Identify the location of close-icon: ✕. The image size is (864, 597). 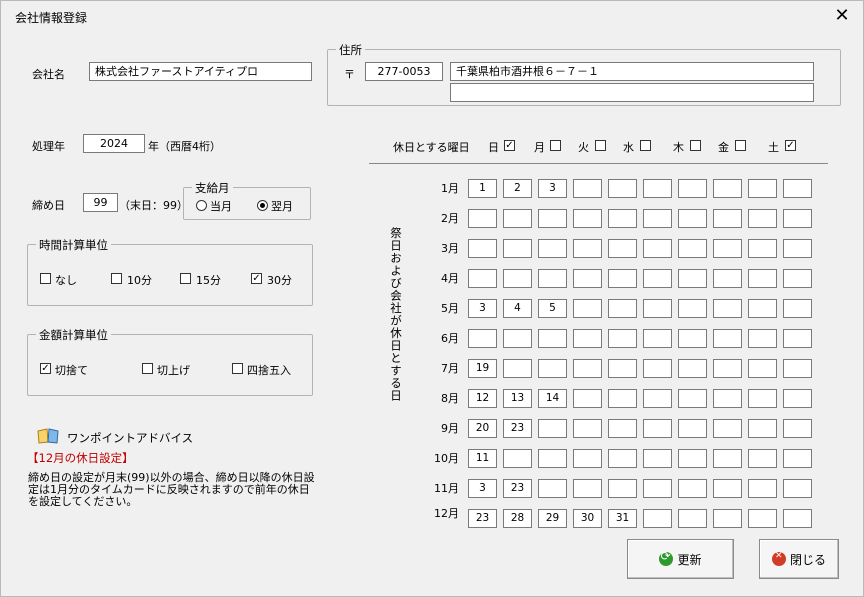
(842, 16).